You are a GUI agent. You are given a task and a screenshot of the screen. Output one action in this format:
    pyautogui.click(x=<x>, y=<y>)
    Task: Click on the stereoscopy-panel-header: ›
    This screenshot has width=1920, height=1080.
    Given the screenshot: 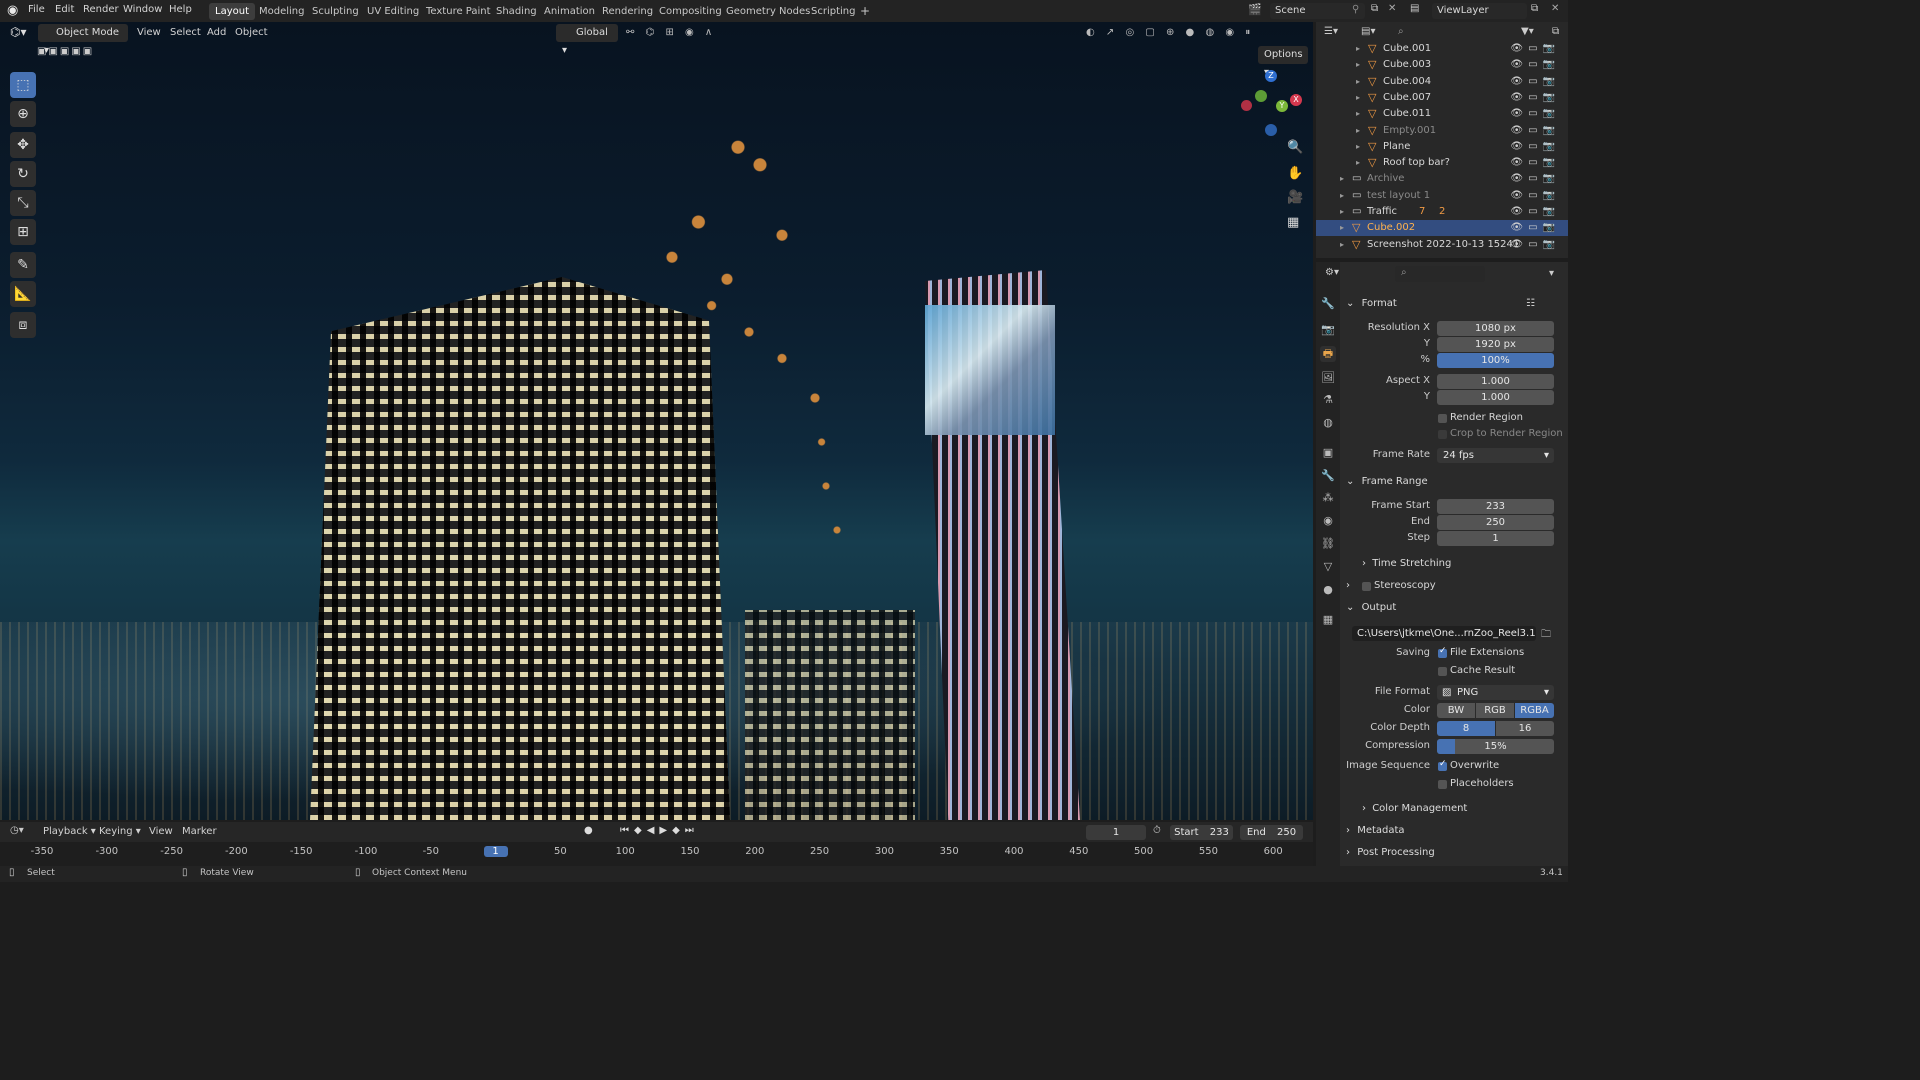 What is the action you would take?
    pyautogui.click(x=1348, y=585)
    